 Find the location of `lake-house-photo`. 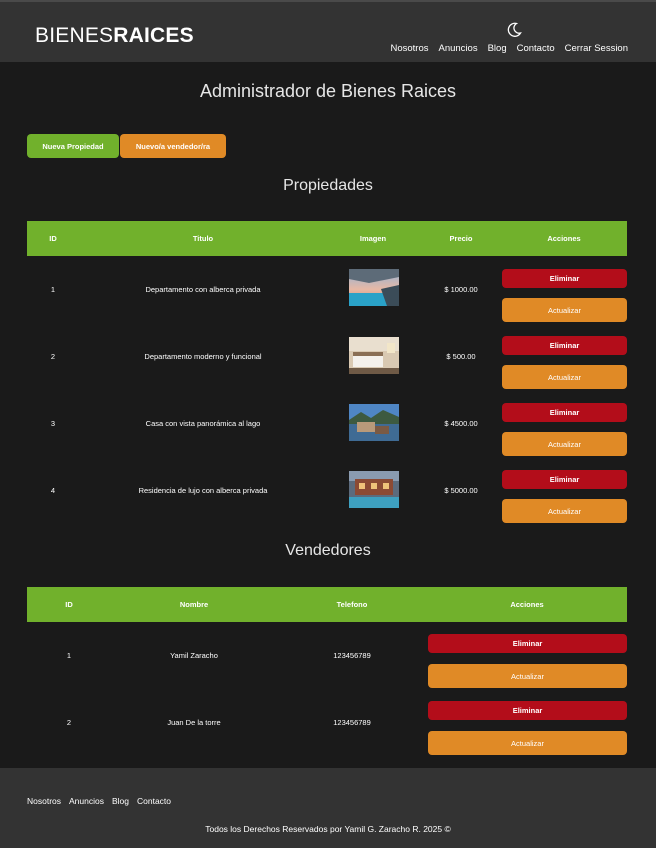

lake-house-photo is located at coordinates (374, 422).